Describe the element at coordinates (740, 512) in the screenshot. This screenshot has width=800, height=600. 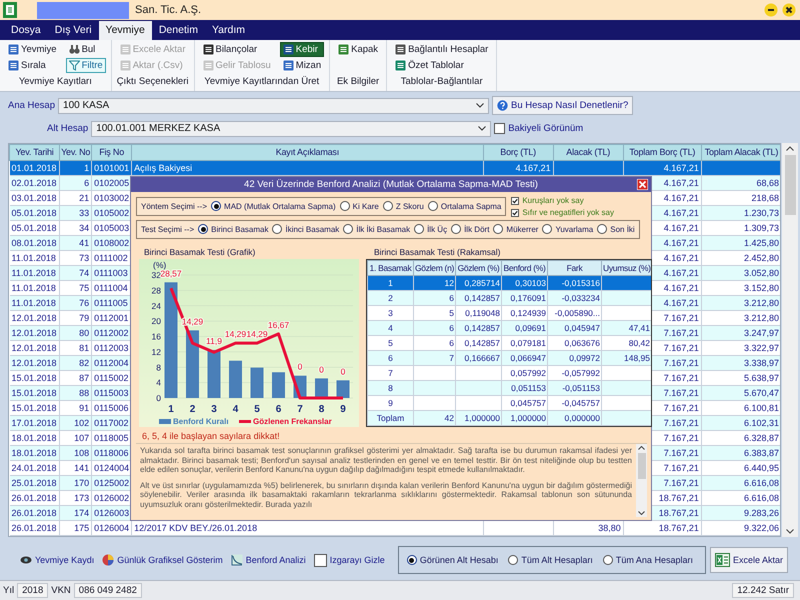
I see `table-cell: 9.283,26` at that location.